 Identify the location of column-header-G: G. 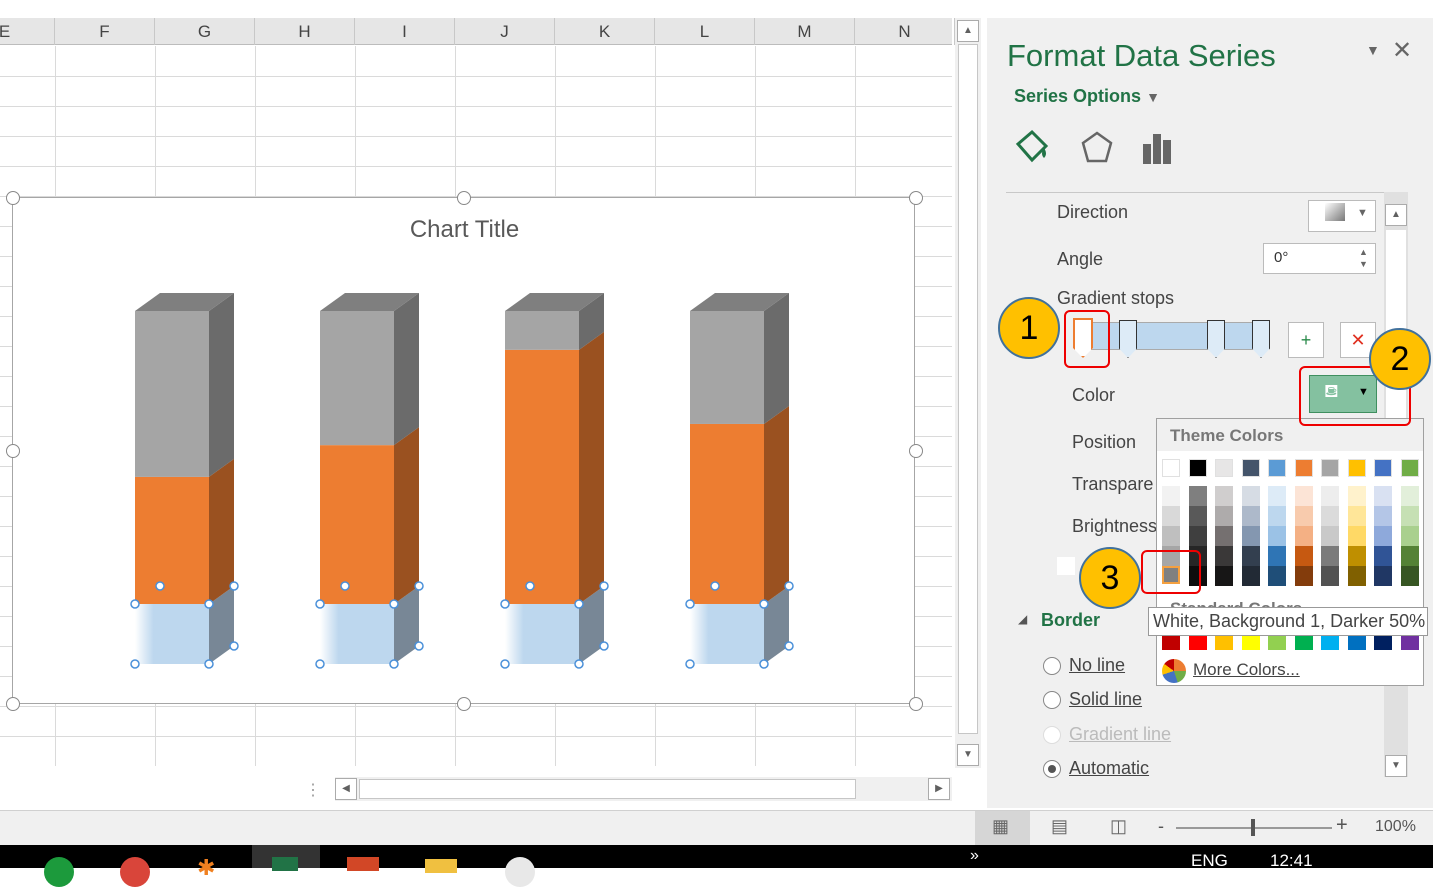
(205, 31).